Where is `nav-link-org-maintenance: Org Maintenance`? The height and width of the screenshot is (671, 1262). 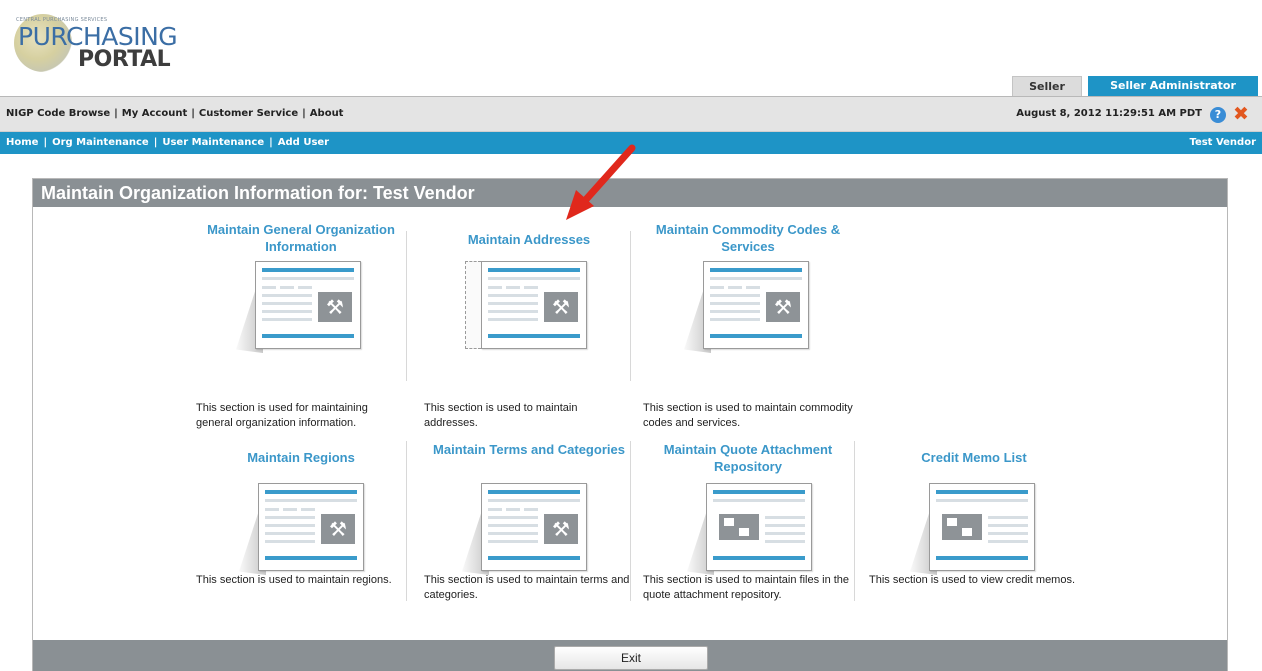 nav-link-org-maintenance: Org Maintenance is located at coordinates (100, 142).